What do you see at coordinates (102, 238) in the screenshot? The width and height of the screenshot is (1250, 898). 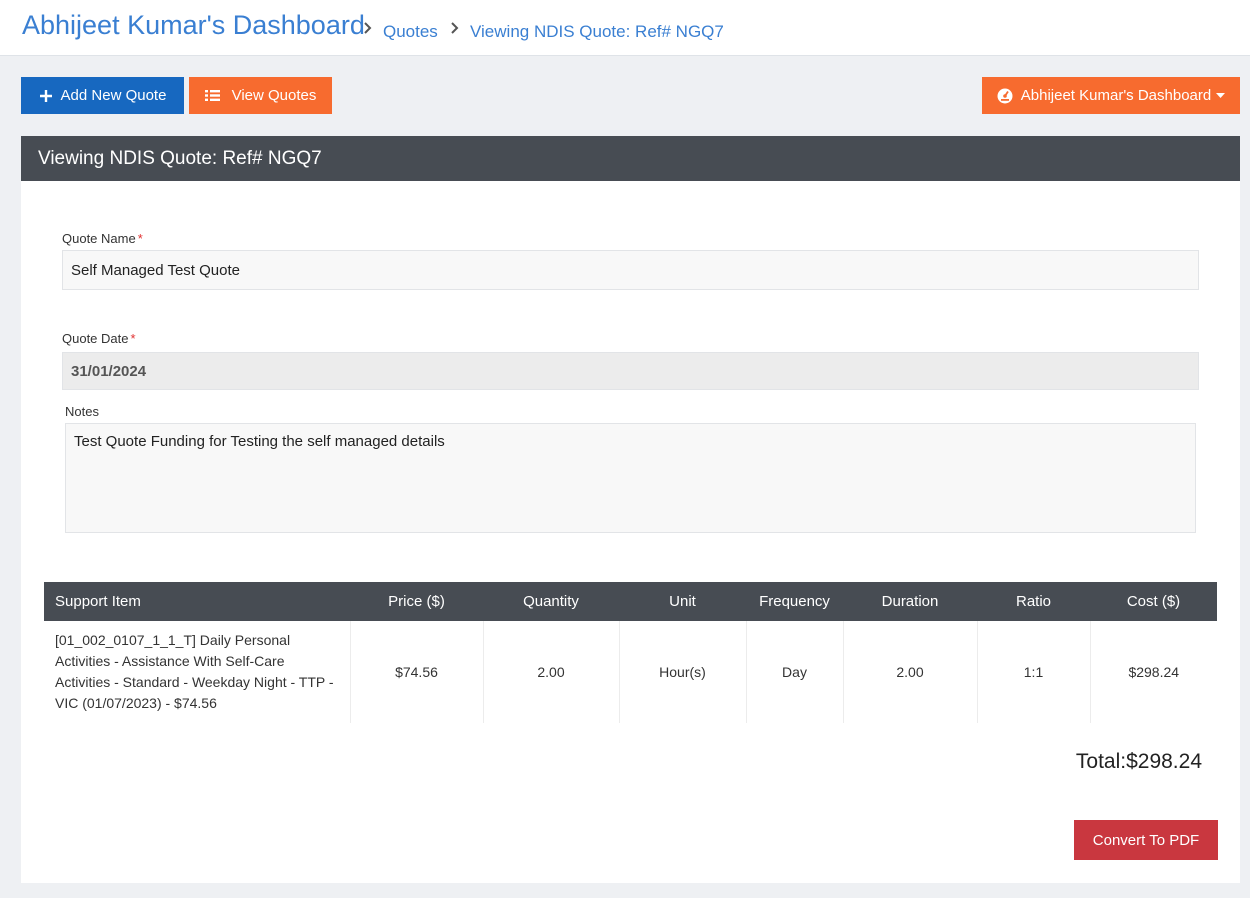 I see `quote-name-label: Quote Name *` at bounding box center [102, 238].